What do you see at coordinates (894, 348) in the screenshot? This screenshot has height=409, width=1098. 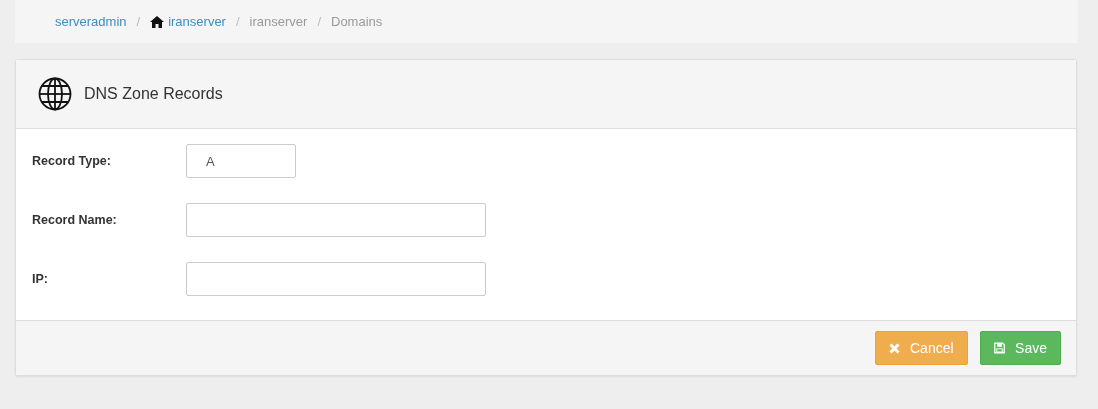 I see `close-icon` at bounding box center [894, 348].